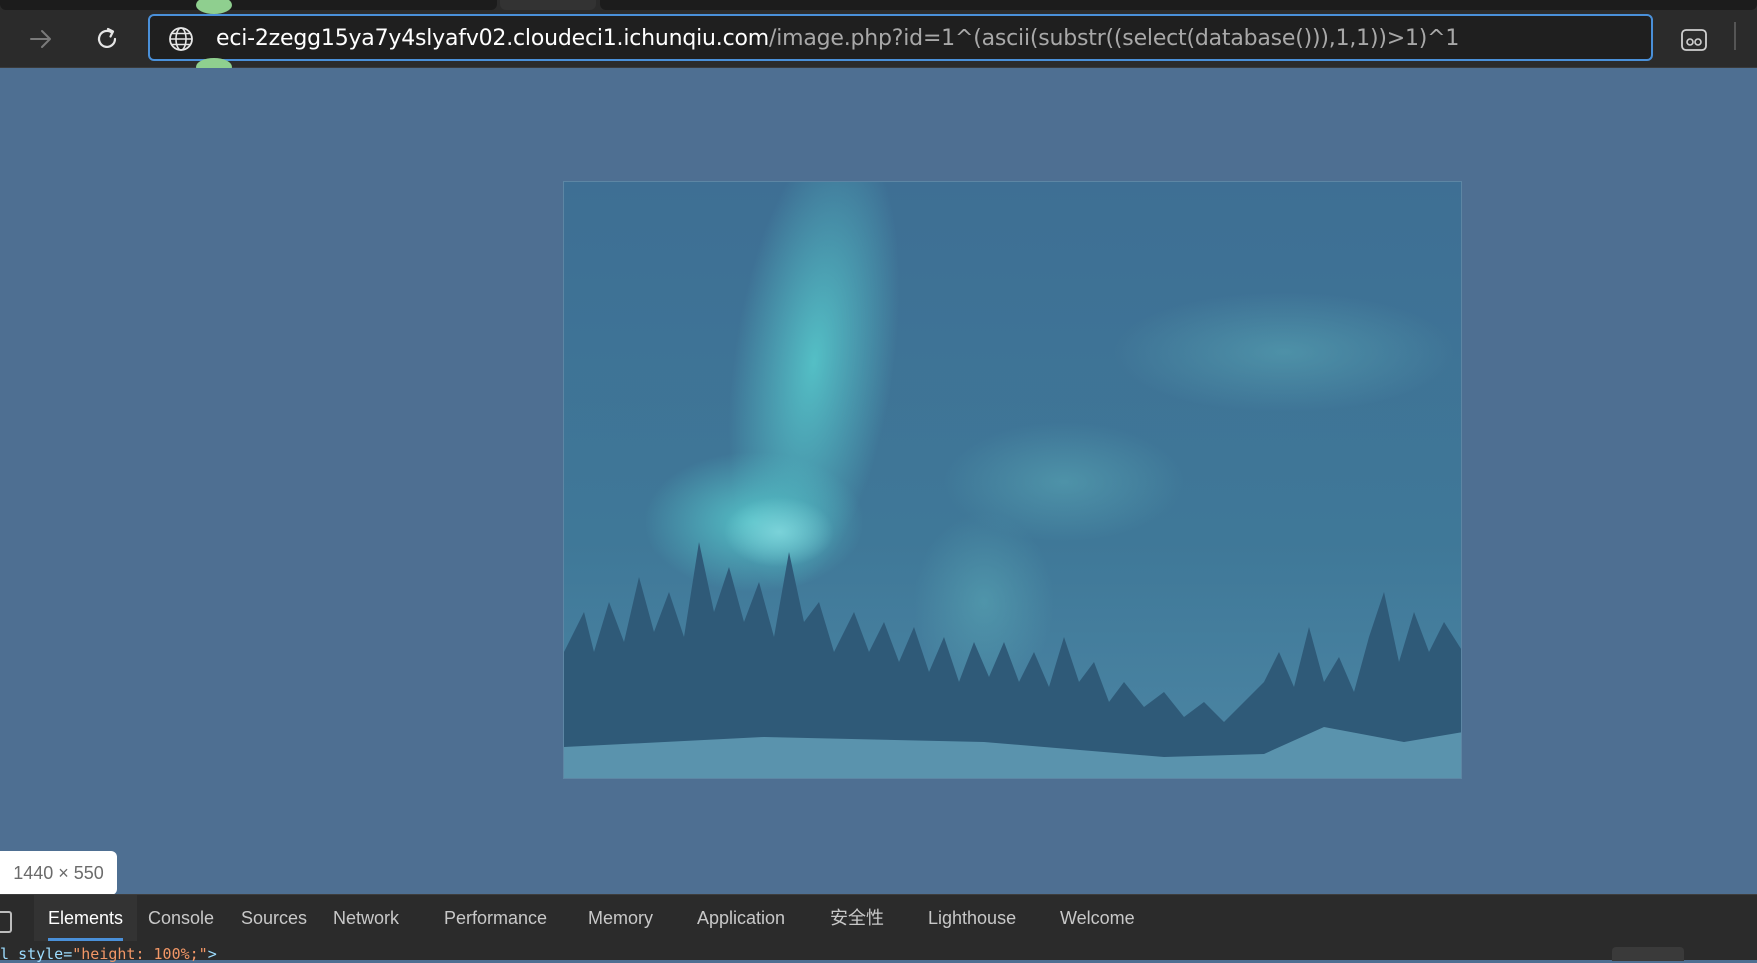  What do you see at coordinates (214, 7) in the screenshot?
I see `selection-handle-top` at bounding box center [214, 7].